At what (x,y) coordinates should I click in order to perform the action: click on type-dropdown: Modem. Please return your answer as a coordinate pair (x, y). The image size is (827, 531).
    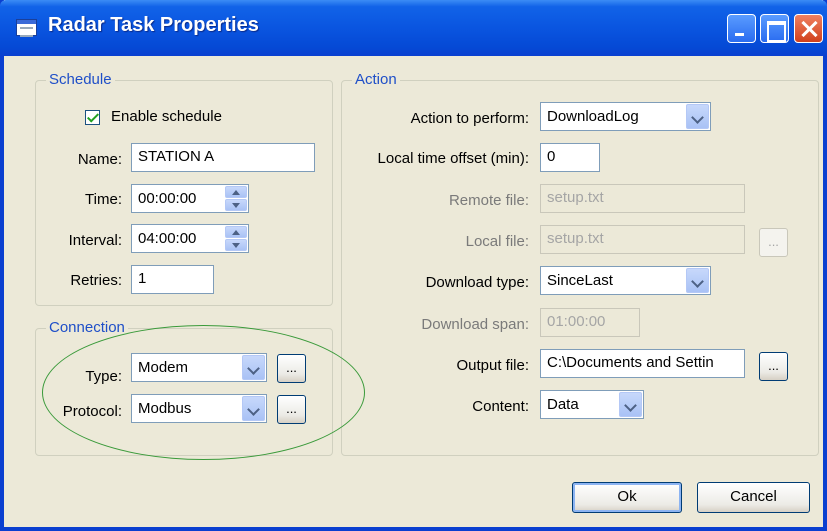
    Looking at the image, I should click on (199, 367).